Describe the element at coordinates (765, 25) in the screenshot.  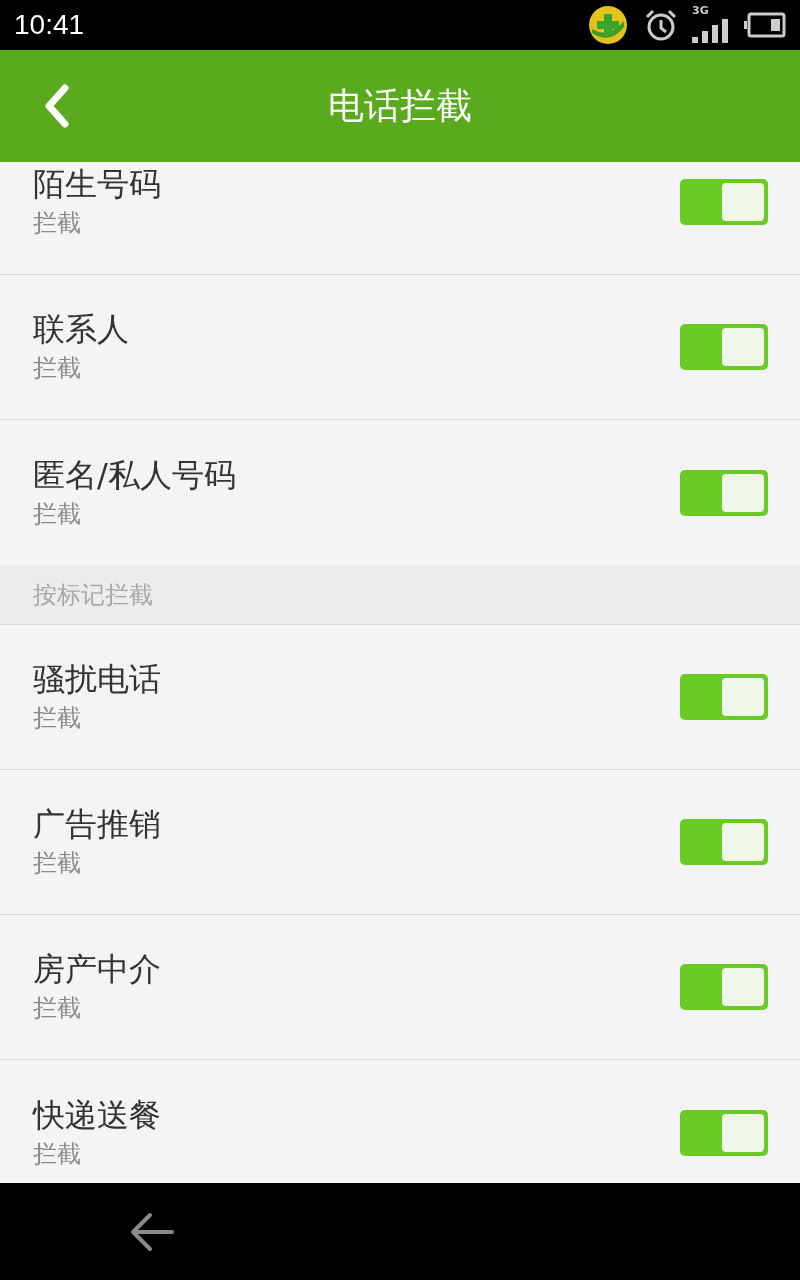
I see `battery-icon` at that location.